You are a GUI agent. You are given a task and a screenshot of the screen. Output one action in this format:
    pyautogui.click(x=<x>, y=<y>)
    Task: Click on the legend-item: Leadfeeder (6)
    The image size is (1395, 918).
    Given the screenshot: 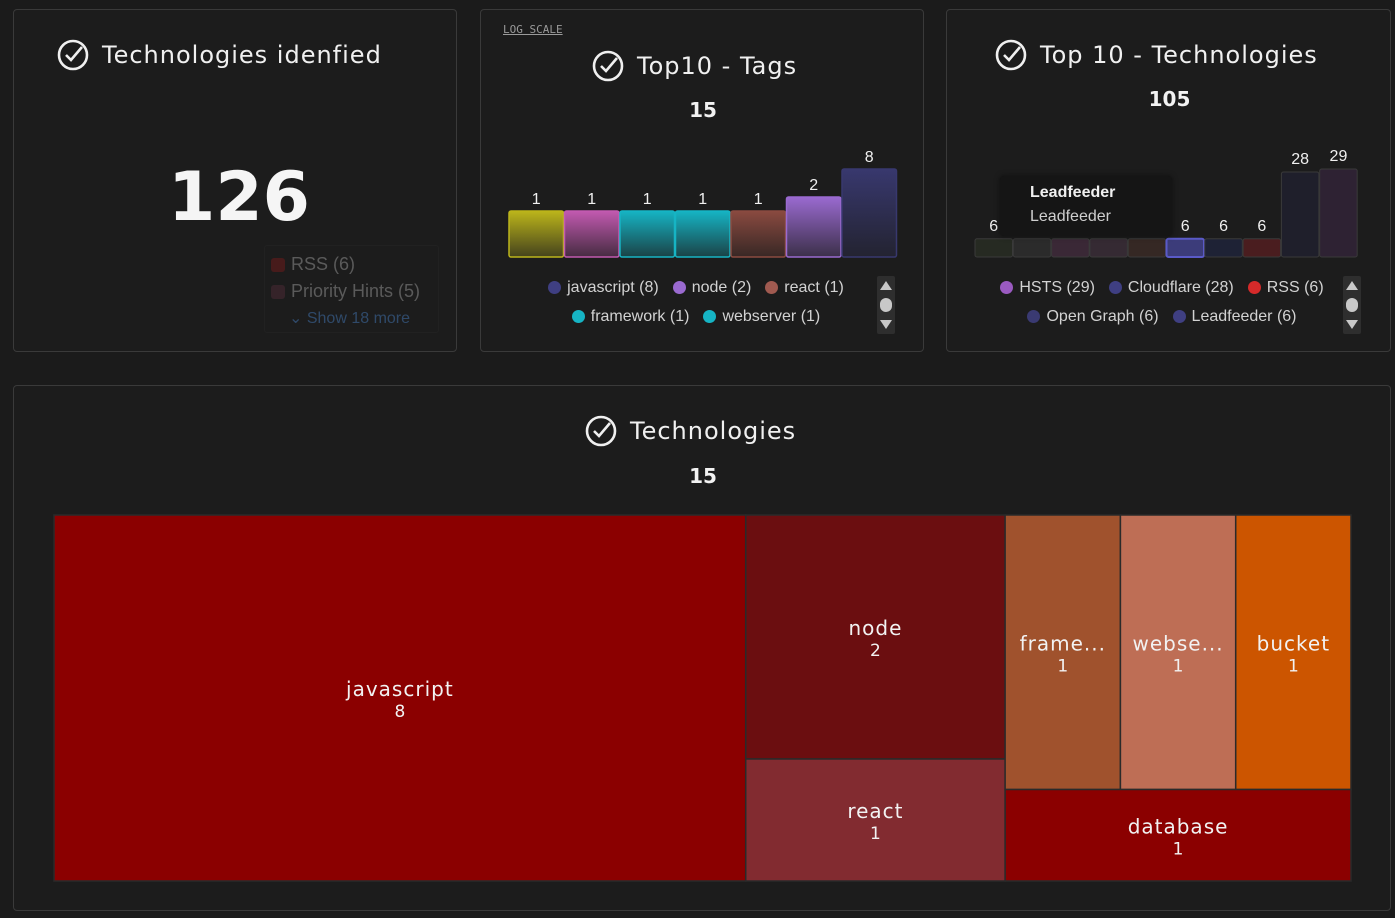 What is the action you would take?
    pyautogui.click(x=1234, y=316)
    